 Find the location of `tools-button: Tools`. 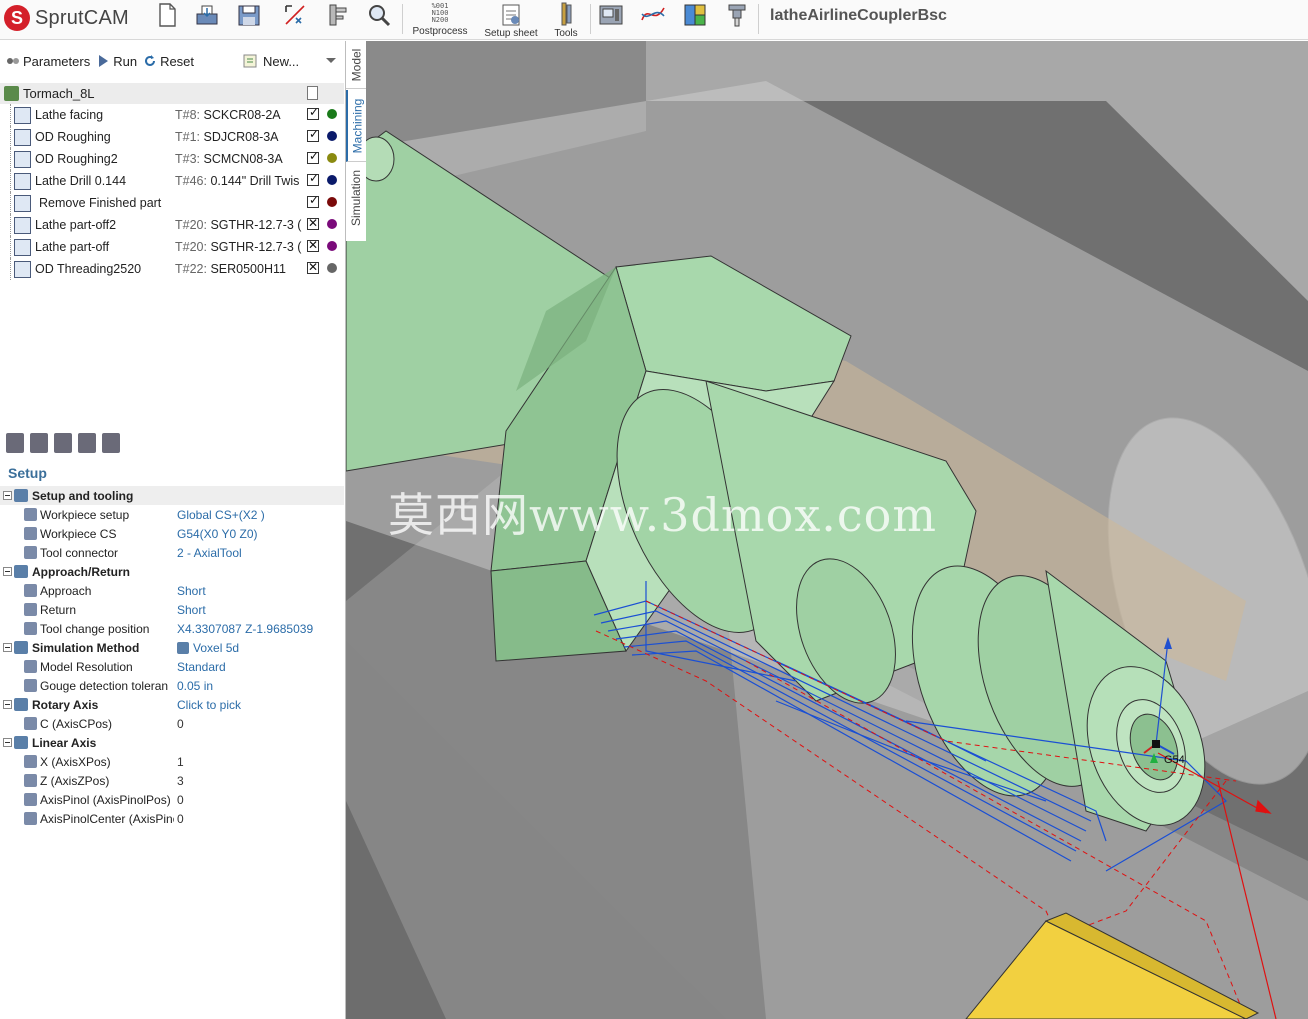

tools-button: Tools is located at coordinates (566, 20).